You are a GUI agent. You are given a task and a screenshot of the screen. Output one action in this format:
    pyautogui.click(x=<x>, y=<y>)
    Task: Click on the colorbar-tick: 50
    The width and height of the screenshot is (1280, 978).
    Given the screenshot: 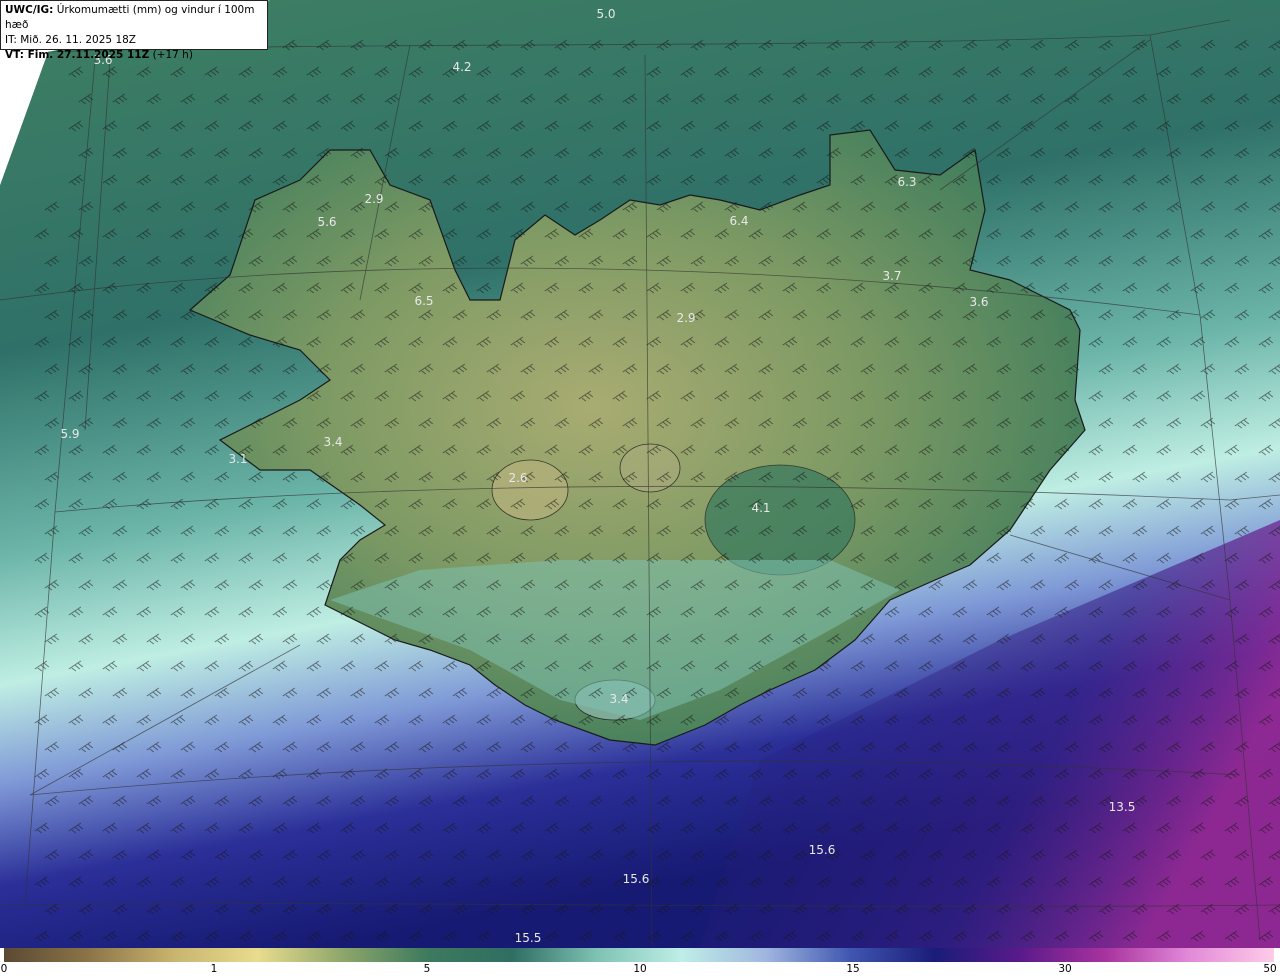 What is the action you would take?
    pyautogui.click(x=1270, y=969)
    